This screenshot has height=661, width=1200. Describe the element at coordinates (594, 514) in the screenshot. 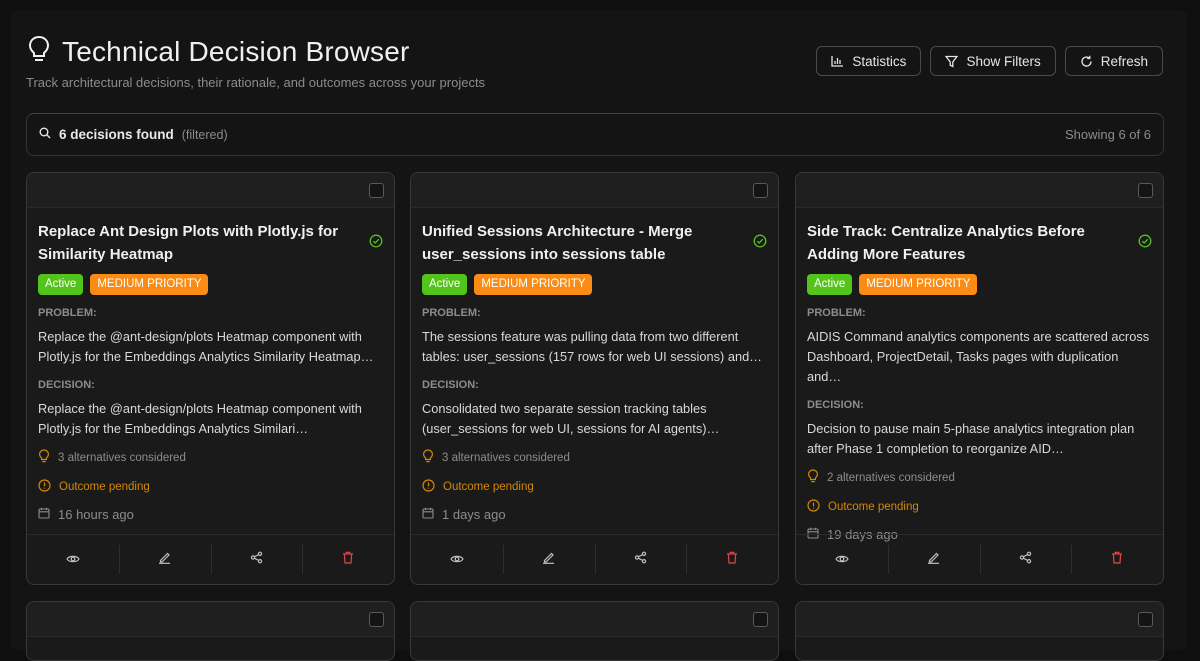

I see `date-info: 1 days ago` at that location.